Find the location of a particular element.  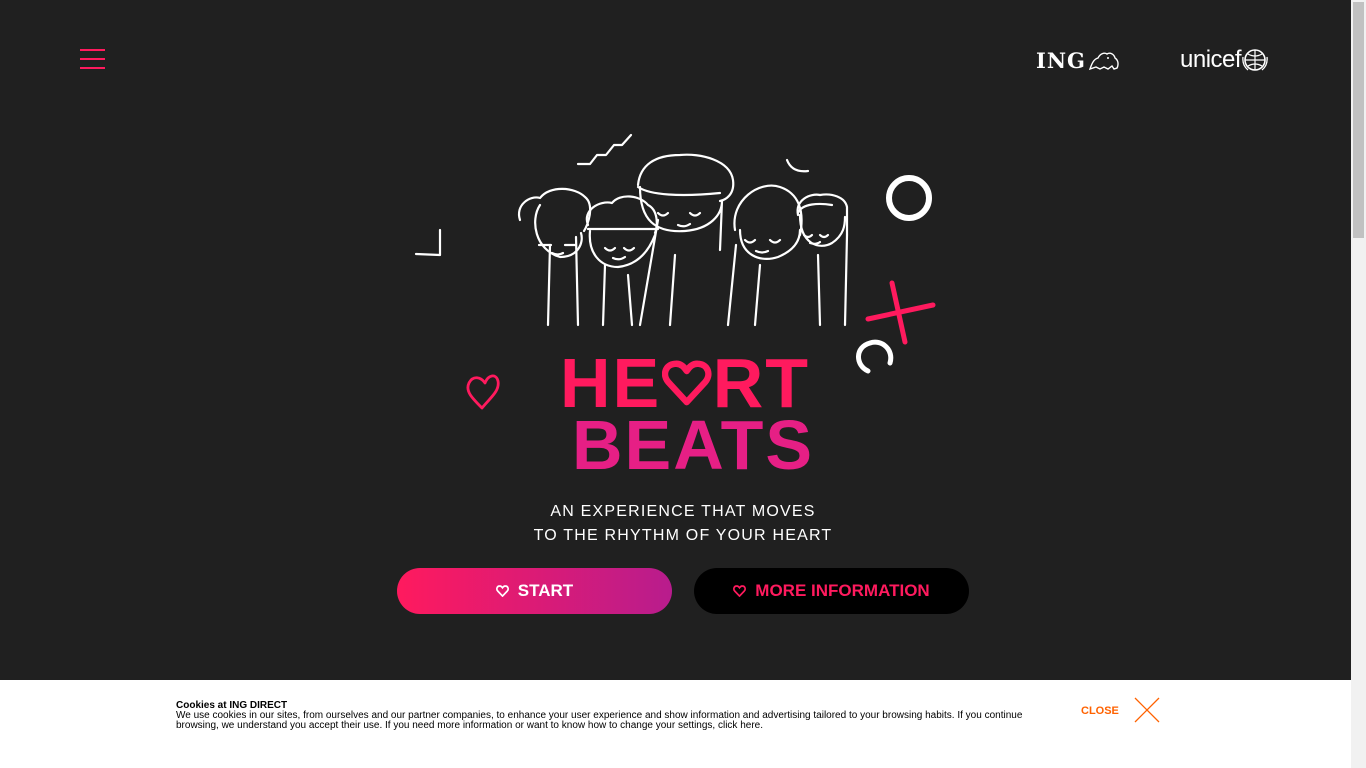

more-information-button: MORE INFORMATION is located at coordinates (831, 591).